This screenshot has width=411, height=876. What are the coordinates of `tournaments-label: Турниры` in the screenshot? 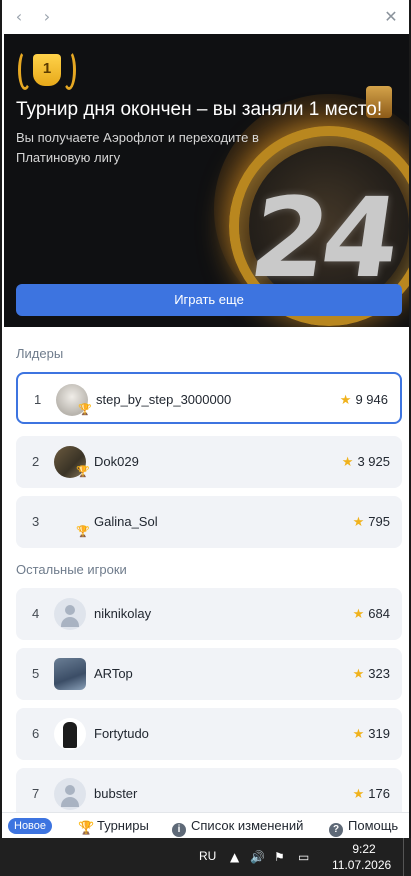 It's located at (123, 825).